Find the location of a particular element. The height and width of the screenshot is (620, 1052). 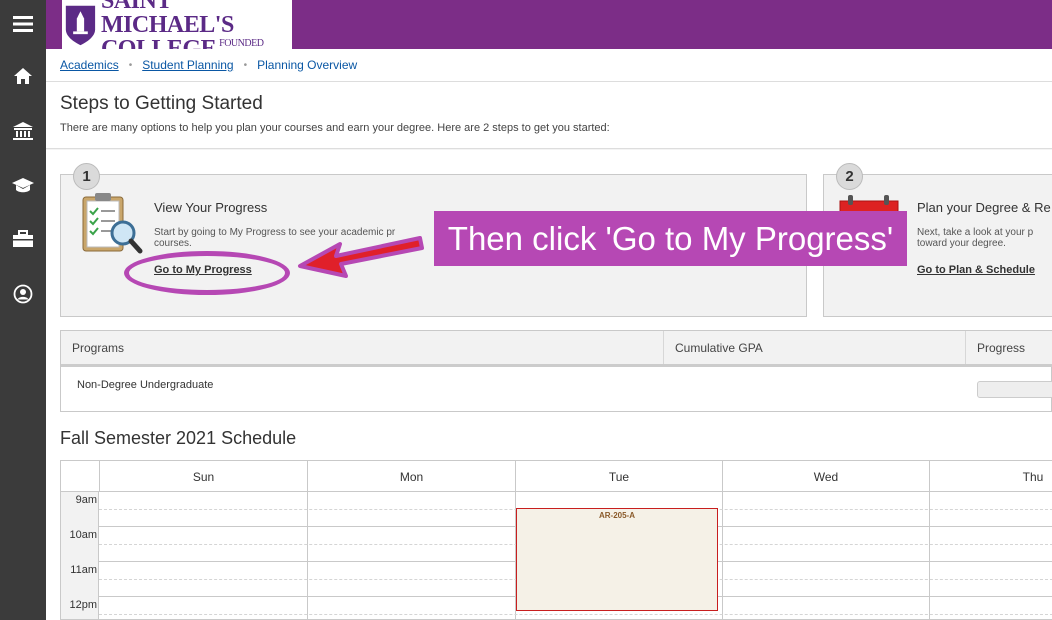

arrow-icon is located at coordinates (361, 257).